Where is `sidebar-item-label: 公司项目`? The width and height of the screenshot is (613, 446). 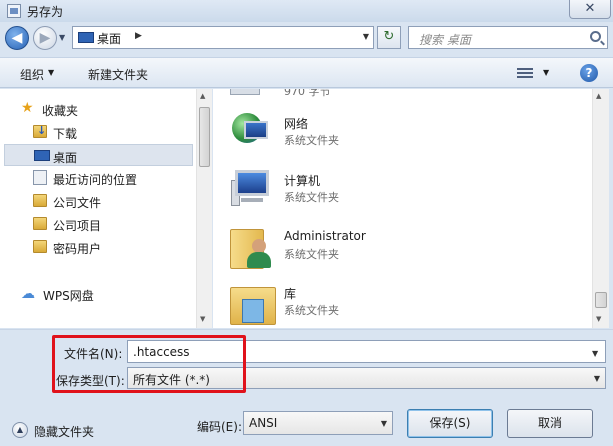
sidebar-item-label: 公司项目 is located at coordinates (77, 226).